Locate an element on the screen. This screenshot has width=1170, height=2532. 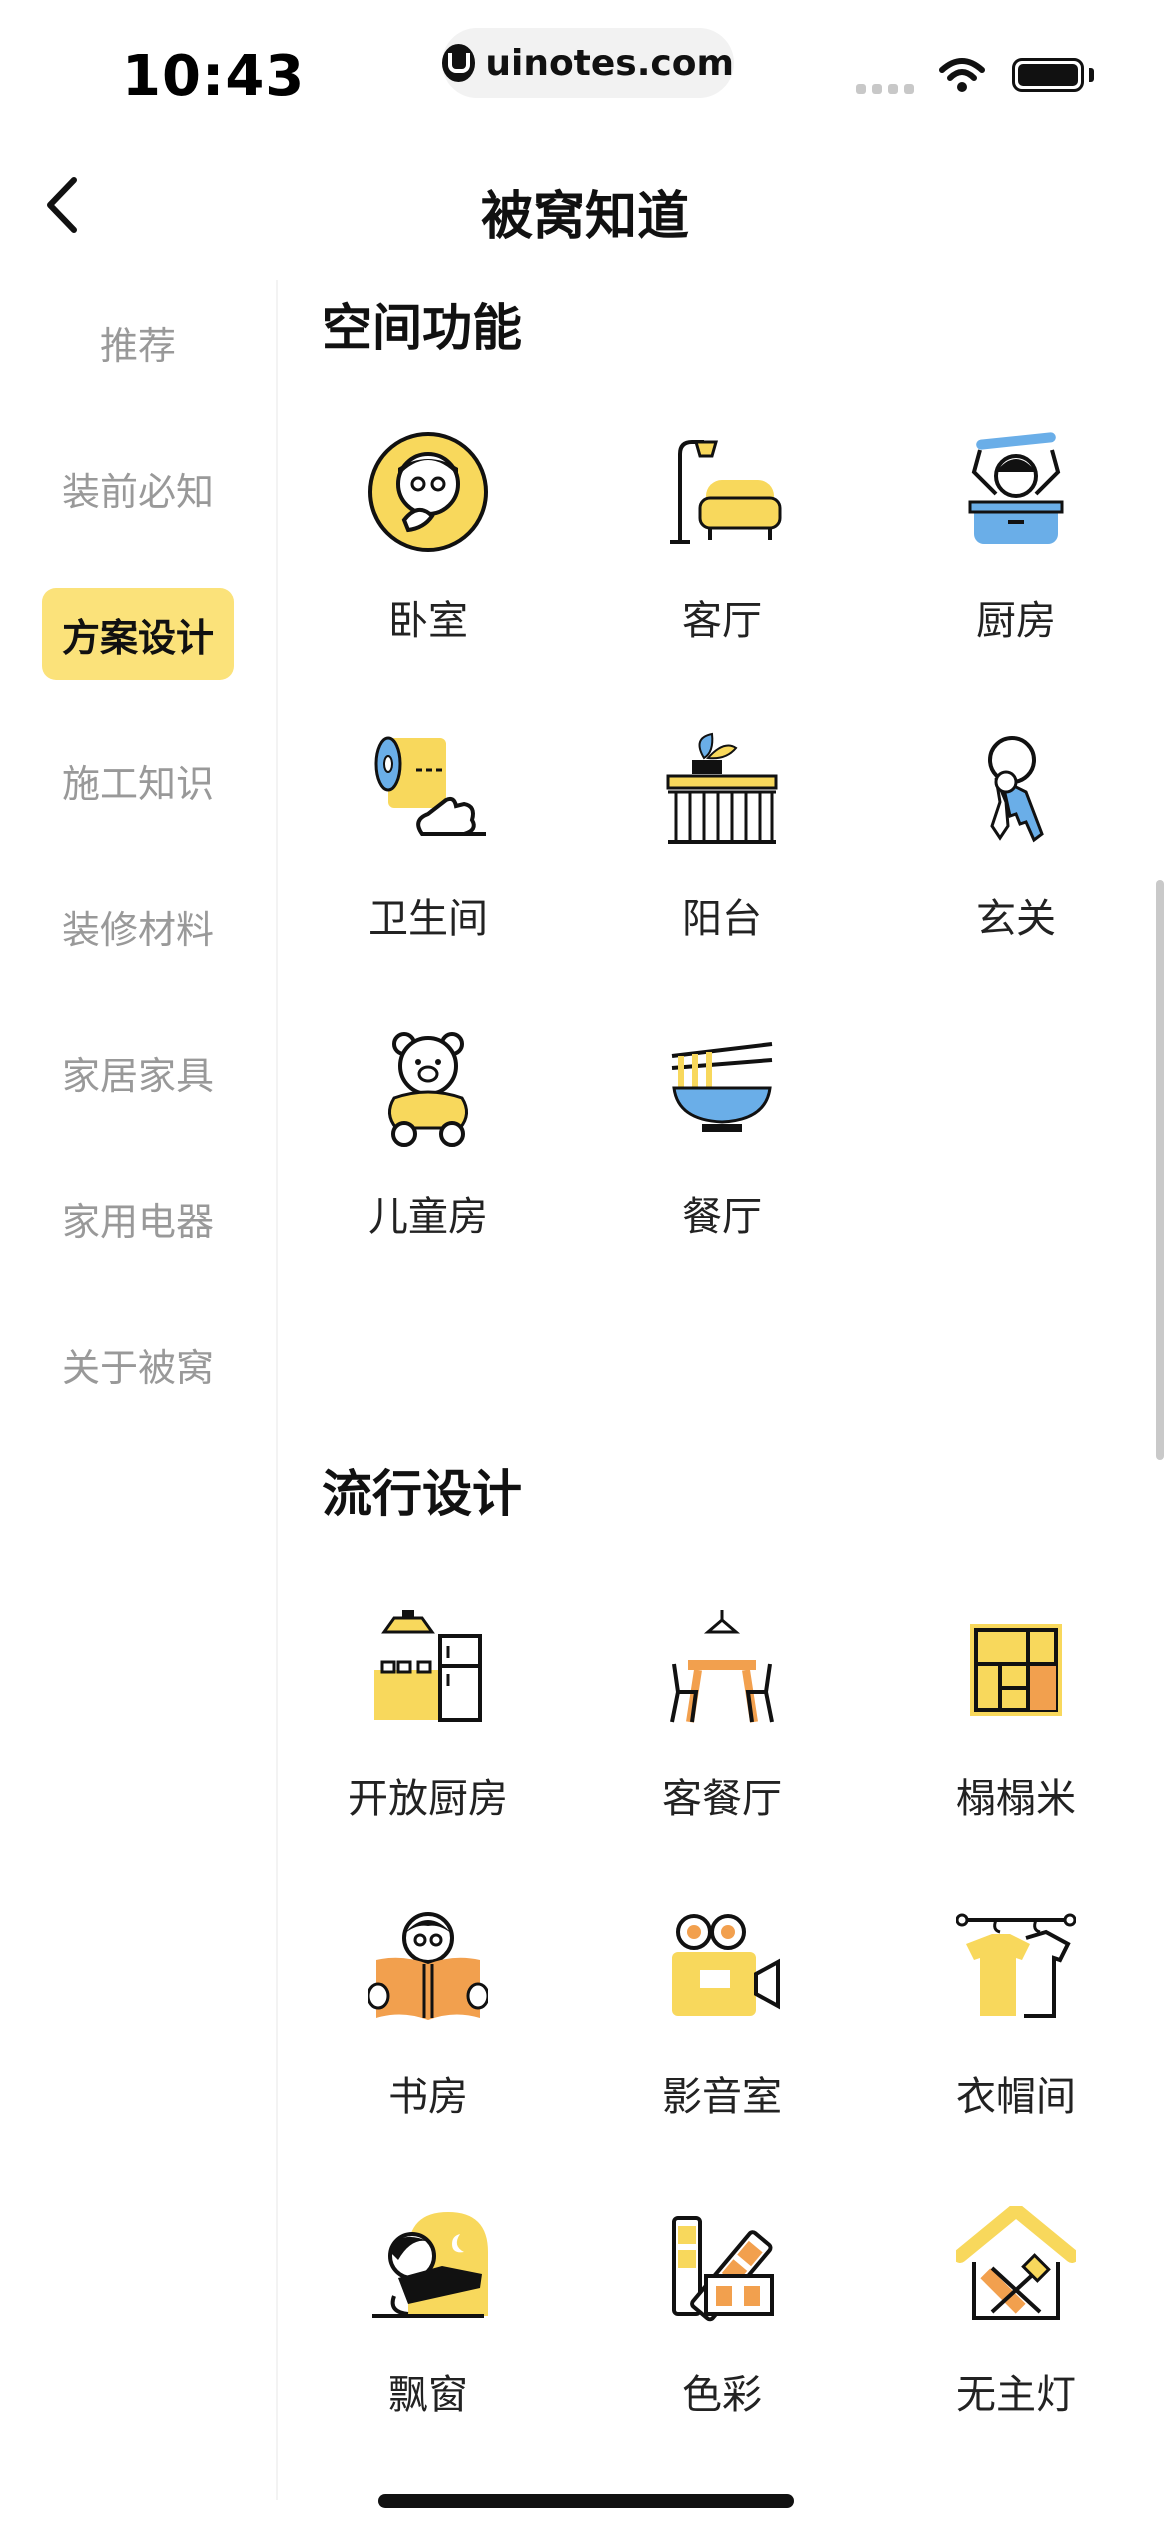
grid-item-label: 色彩 is located at coordinates (722, 2395).